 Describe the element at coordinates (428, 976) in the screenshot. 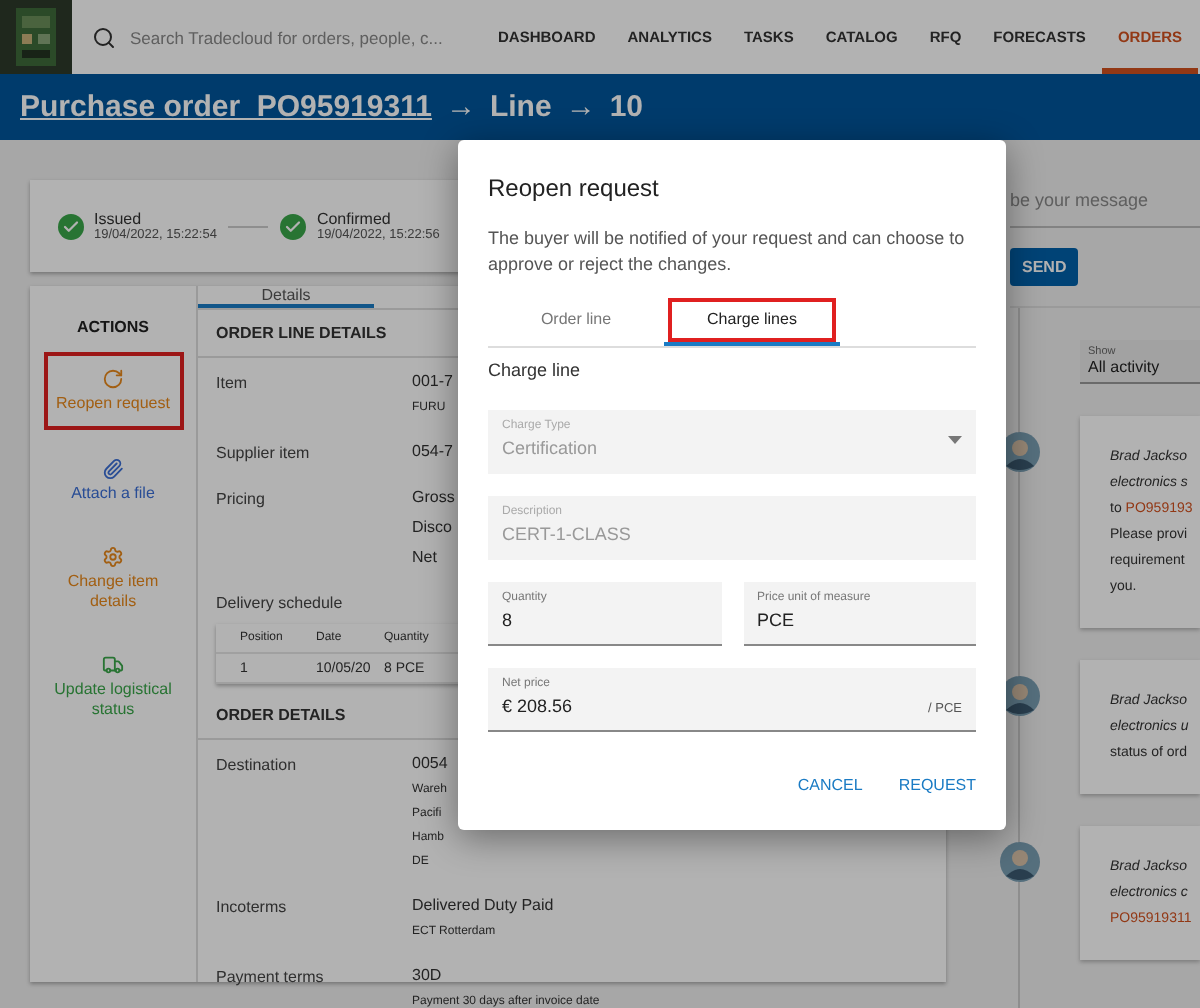

I see `field-value: 30D` at that location.